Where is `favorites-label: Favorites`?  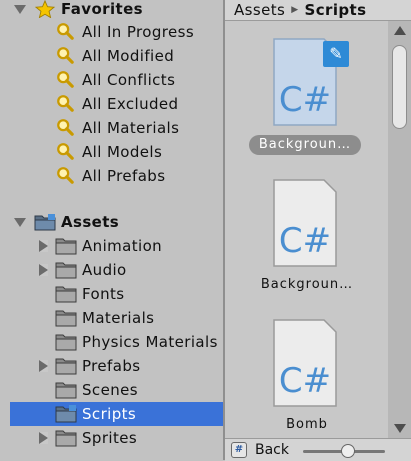 favorites-label: Favorites is located at coordinates (102, 9).